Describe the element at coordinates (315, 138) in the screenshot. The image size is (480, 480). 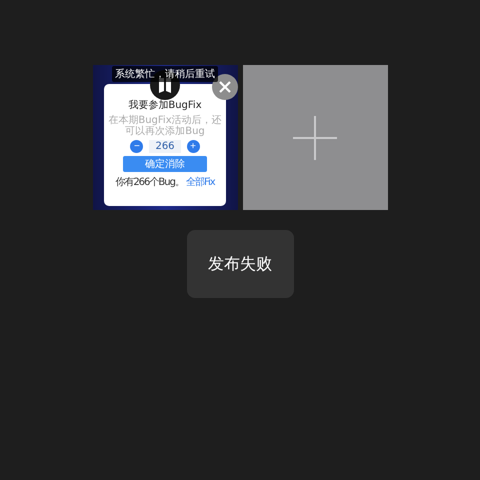
I see `plus-icon` at that location.